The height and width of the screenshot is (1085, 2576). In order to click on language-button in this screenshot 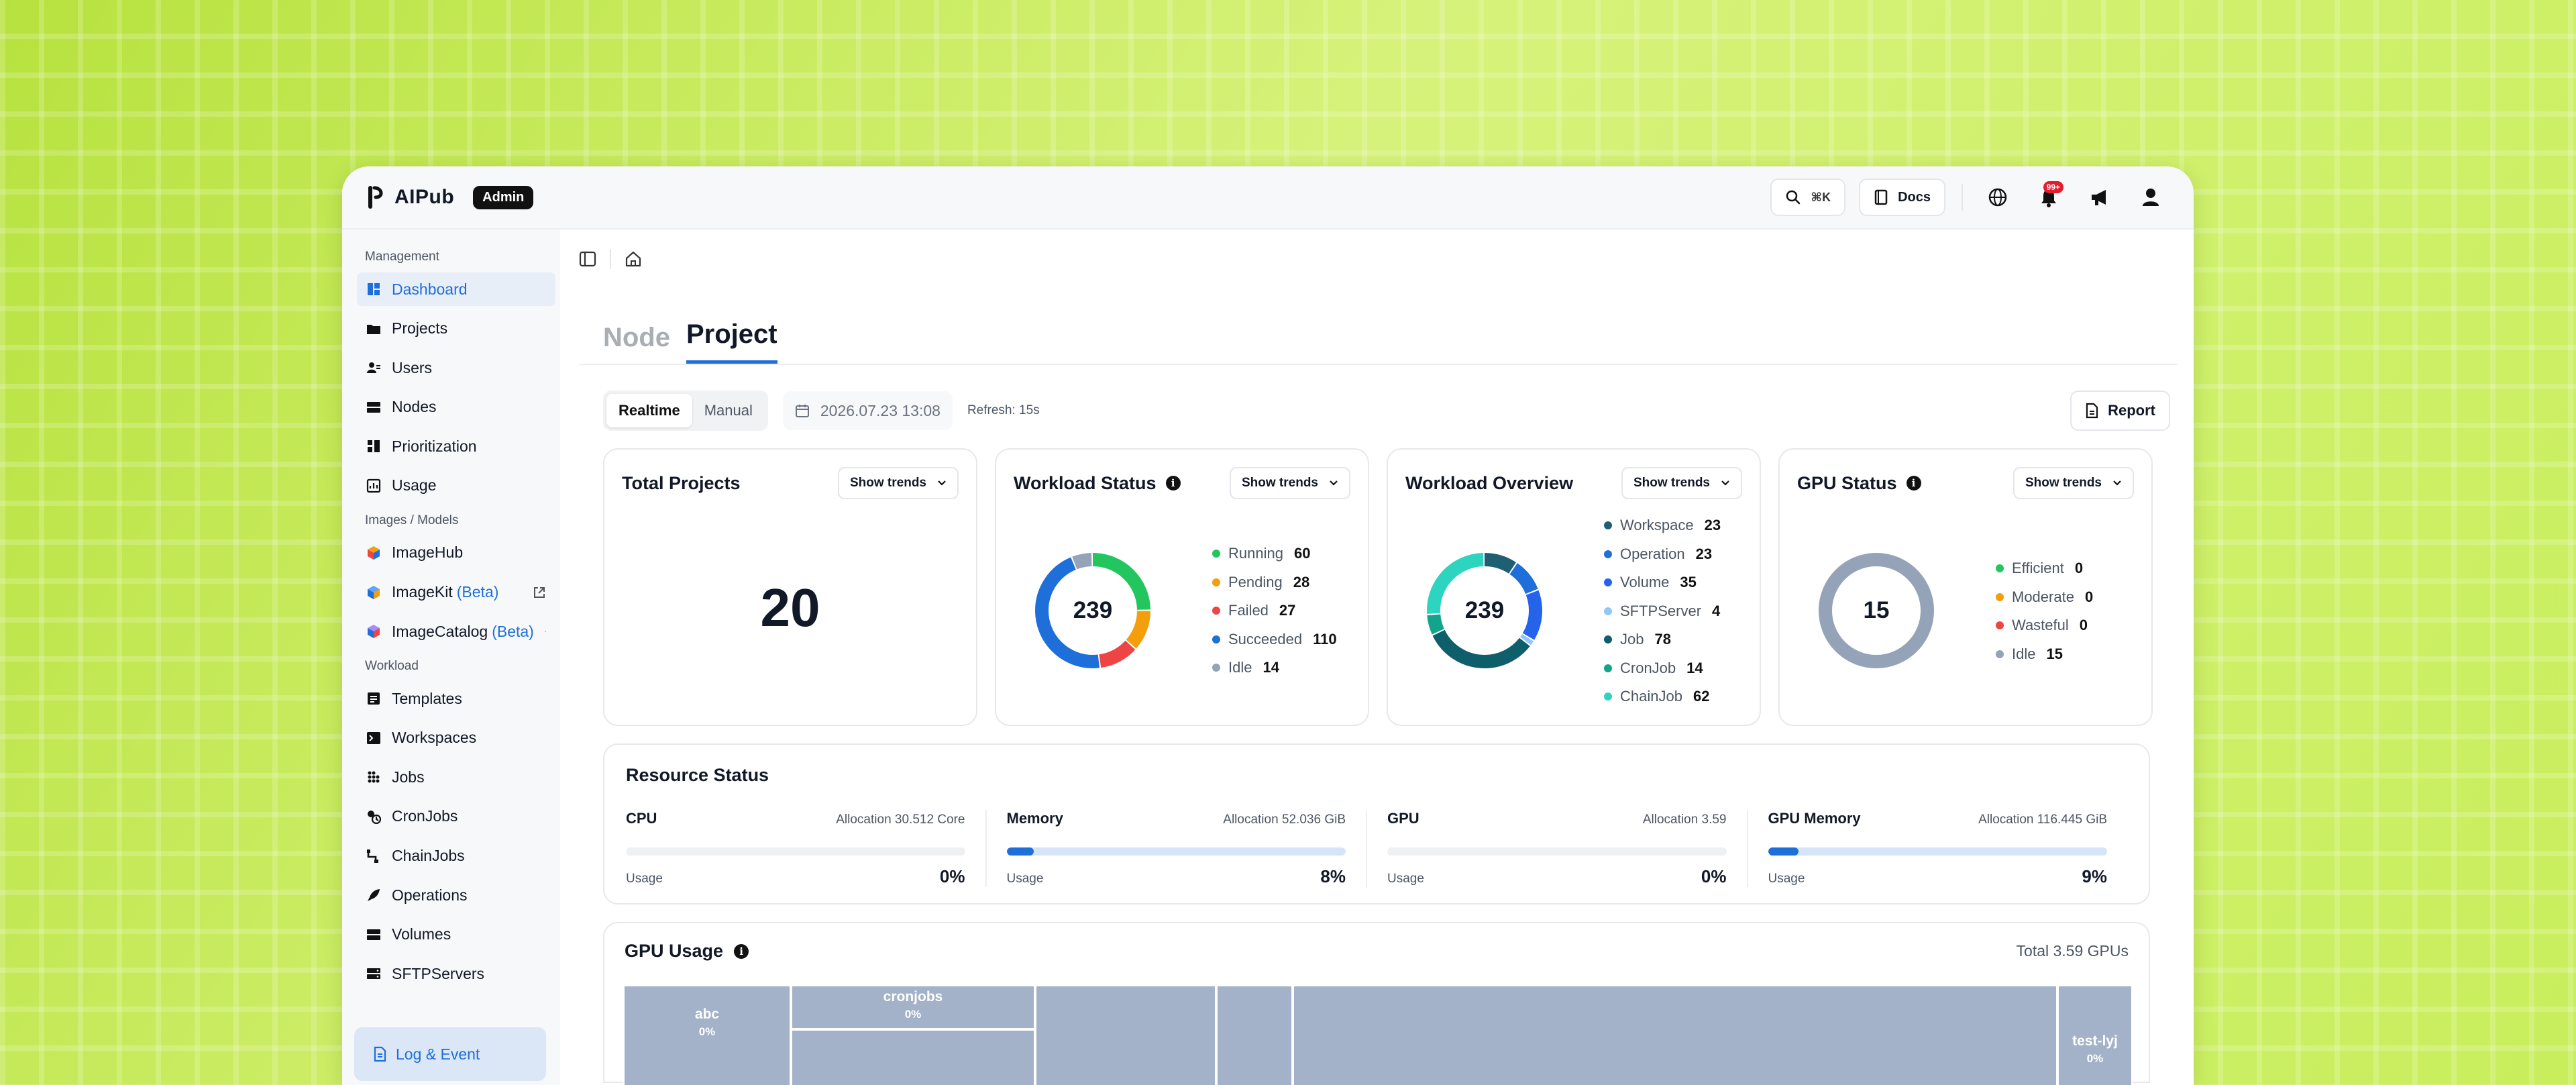, I will do `click(1998, 197)`.